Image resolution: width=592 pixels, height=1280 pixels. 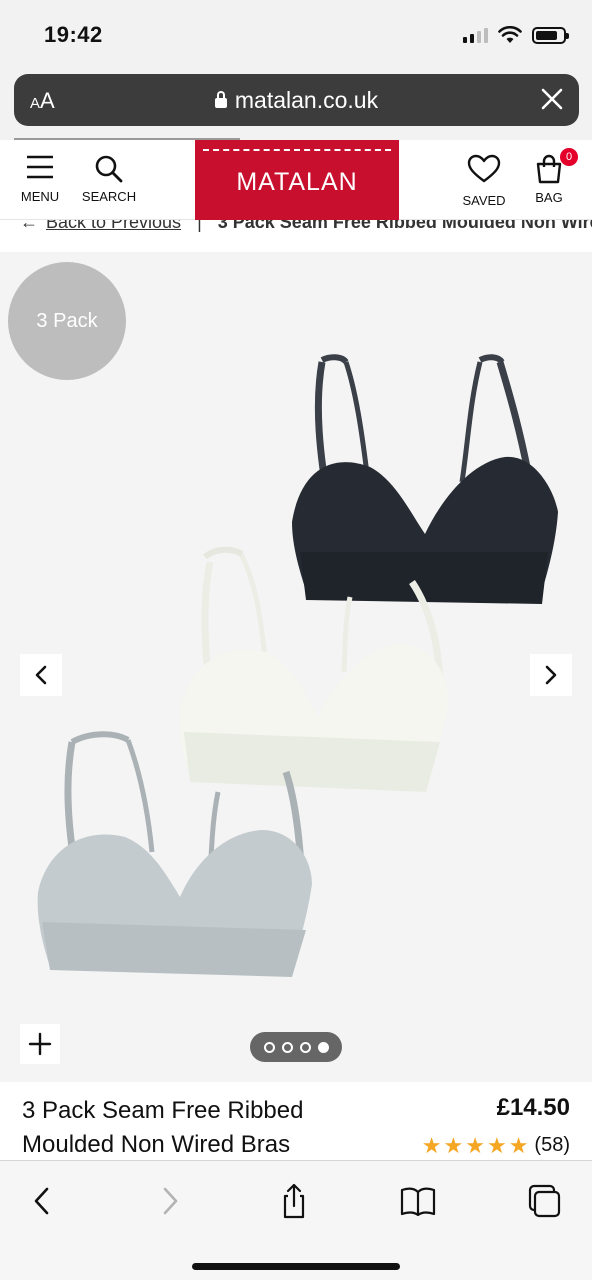 What do you see at coordinates (484, 168) in the screenshot?
I see `heart-icon` at bounding box center [484, 168].